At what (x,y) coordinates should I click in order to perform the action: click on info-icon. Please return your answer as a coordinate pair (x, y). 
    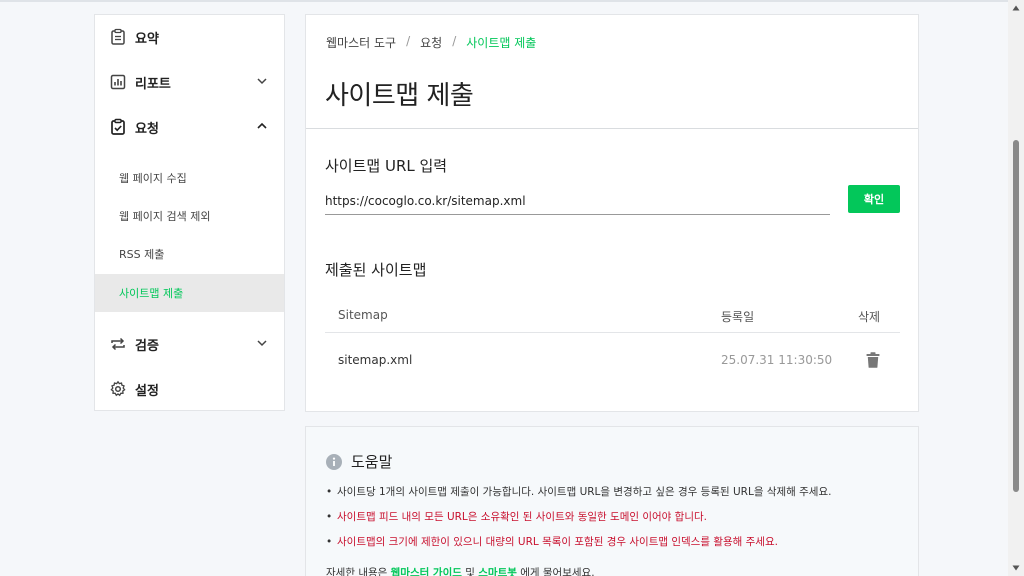
    Looking at the image, I should click on (334, 461).